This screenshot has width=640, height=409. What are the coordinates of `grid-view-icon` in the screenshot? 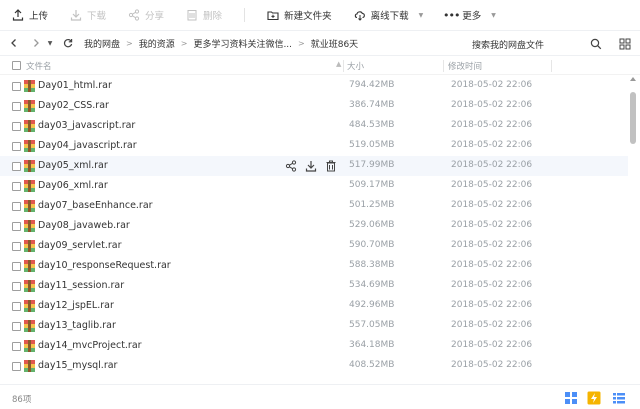 It's located at (625, 44).